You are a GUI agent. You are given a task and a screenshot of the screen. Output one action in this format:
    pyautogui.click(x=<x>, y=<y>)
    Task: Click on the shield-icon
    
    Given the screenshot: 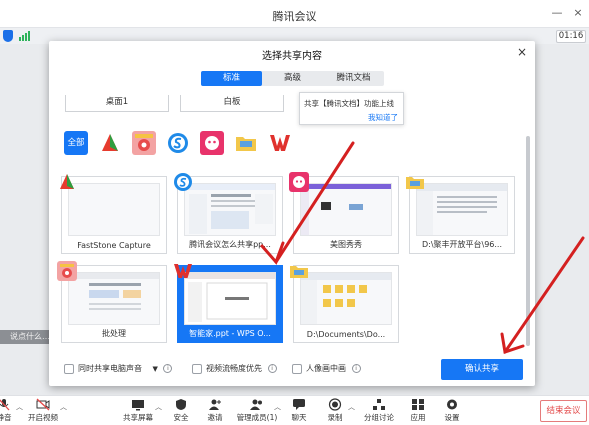 What is the action you would take?
    pyautogui.click(x=181, y=404)
    